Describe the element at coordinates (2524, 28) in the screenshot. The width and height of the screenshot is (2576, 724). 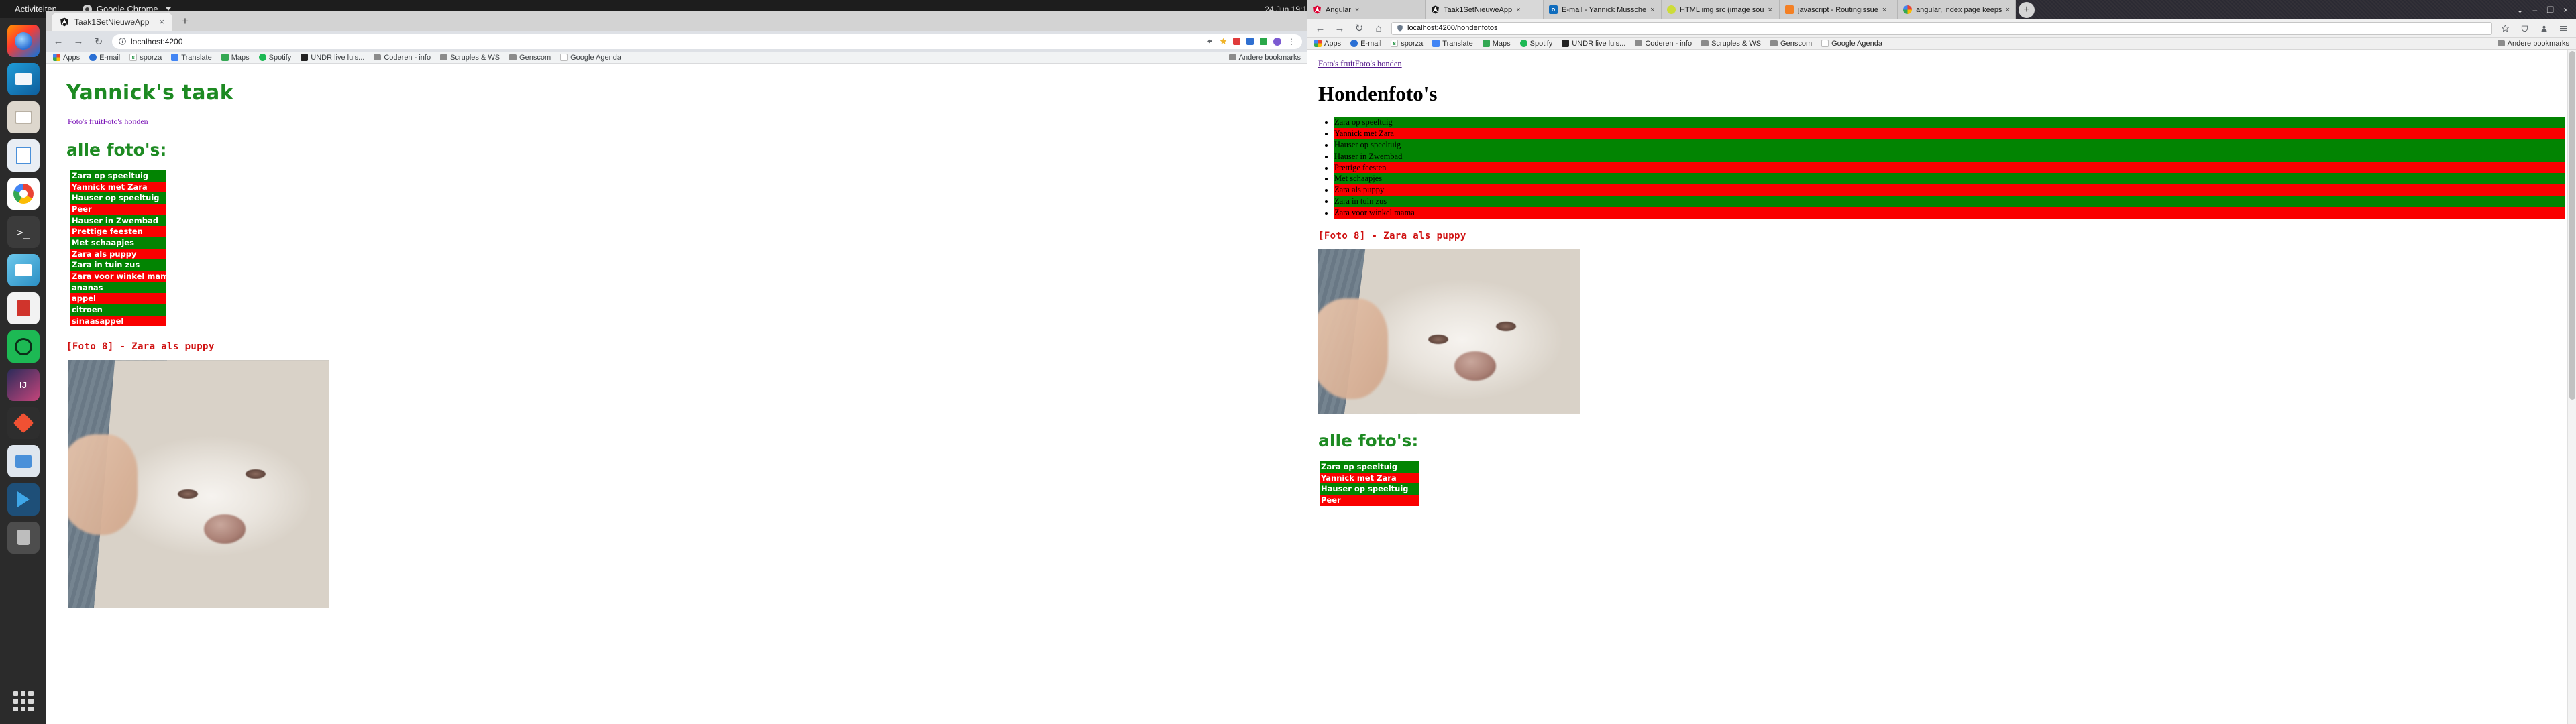
I see `save-to-pocket-icon` at that location.